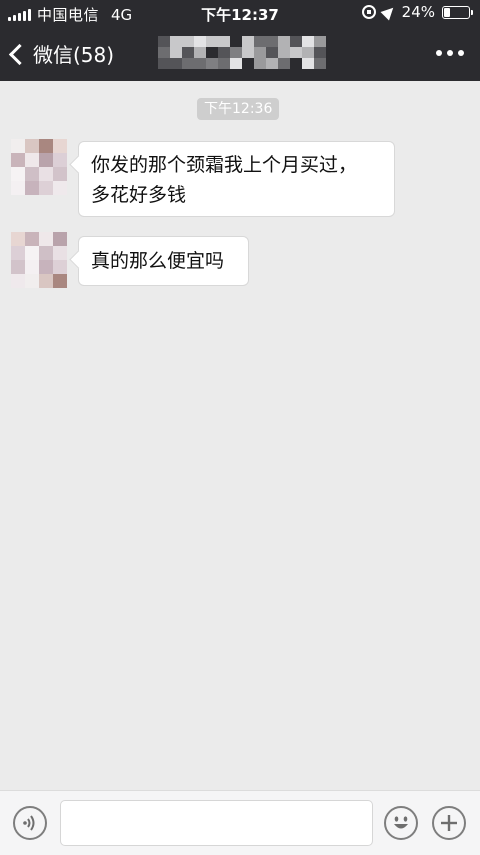  I want to click on message-bubble: 真的那么便宜吗, so click(163, 261).